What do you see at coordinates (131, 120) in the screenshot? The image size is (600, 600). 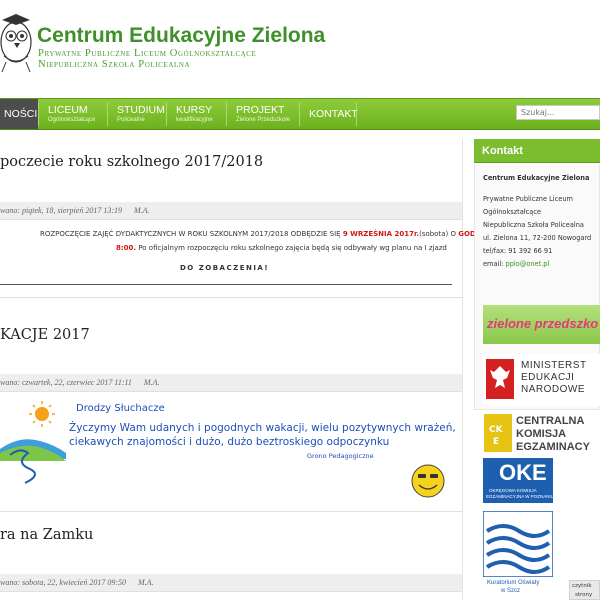 I see `nav-item-sublabel: Policealne` at bounding box center [131, 120].